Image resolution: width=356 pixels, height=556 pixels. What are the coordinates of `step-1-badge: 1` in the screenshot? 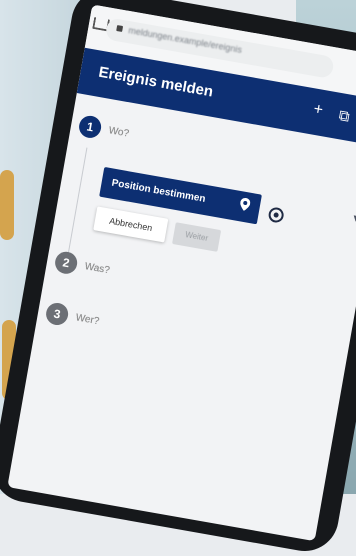 It's located at (90, 127).